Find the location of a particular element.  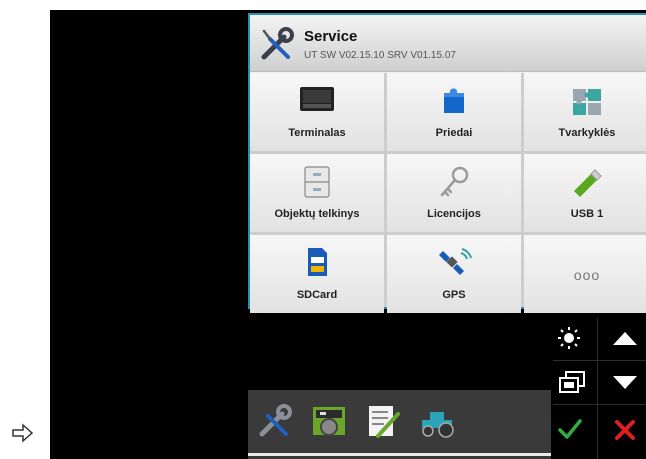

usb-stick-icon is located at coordinates (588, 183).